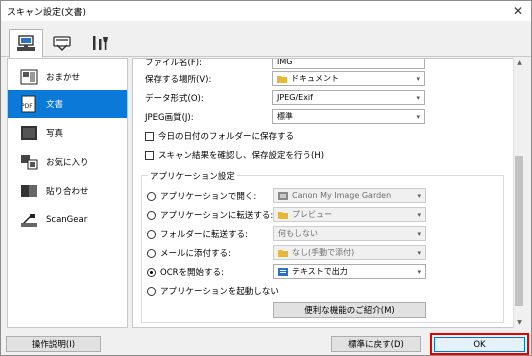  Describe the element at coordinates (298, 233) in the screenshot. I see `send-to-folder-value: 何もしない` at that location.